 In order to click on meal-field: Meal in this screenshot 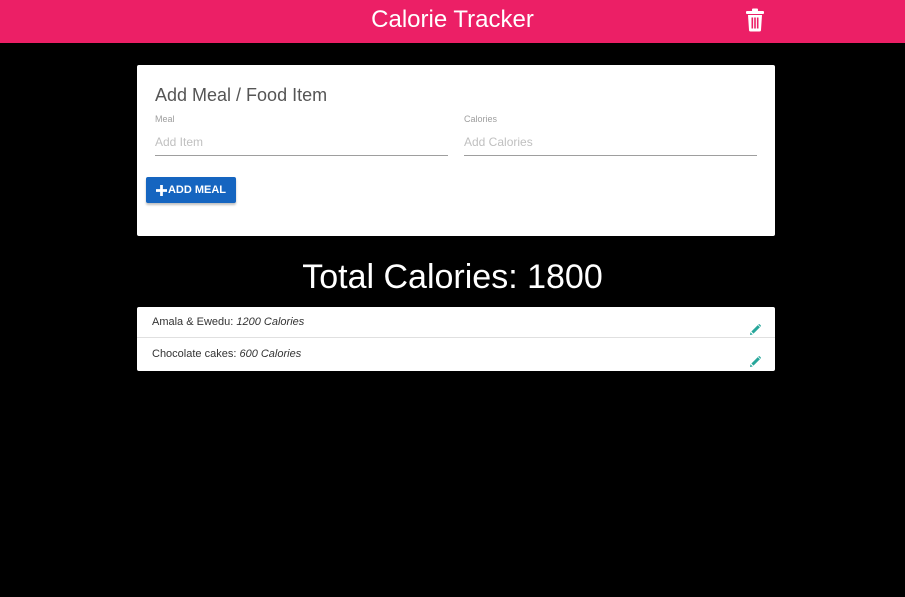, I will do `click(301, 136)`.